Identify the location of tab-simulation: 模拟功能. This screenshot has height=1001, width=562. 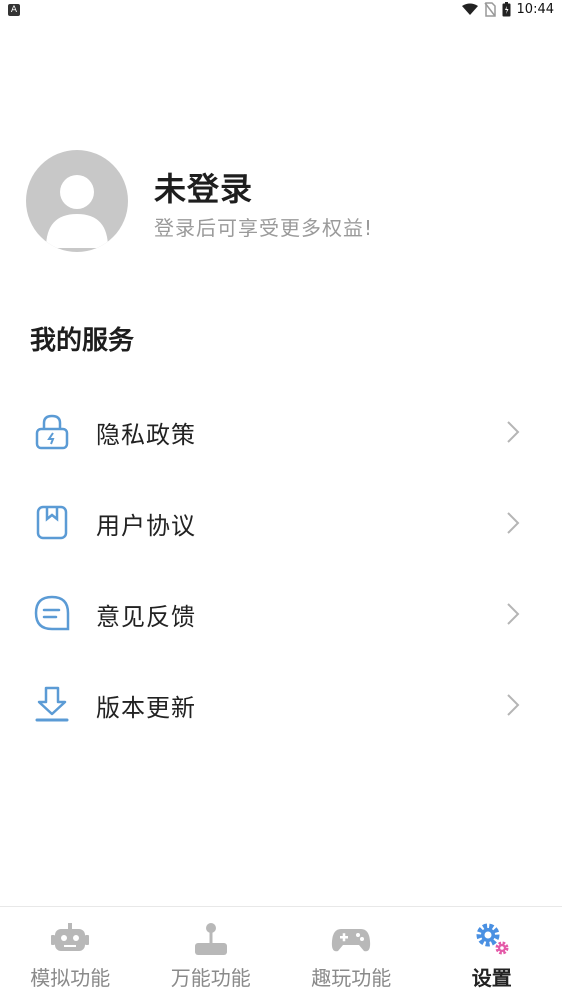
(70, 954).